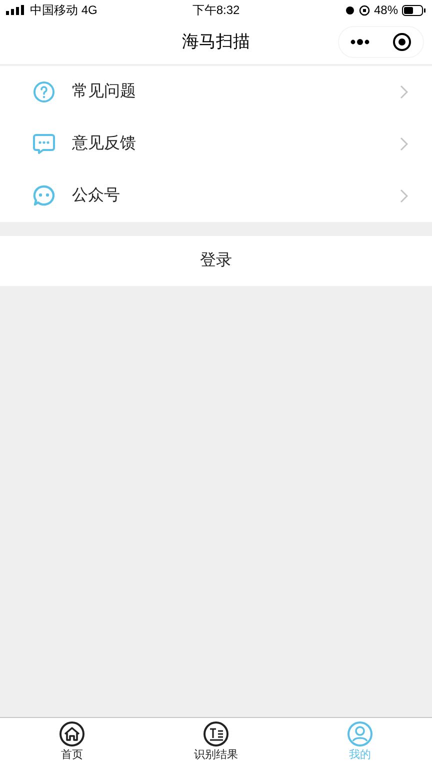 The width and height of the screenshot is (432, 768). What do you see at coordinates (216, 10) in the screenshot?
I see `clock-time: 下午8:32` at bounding box center [216, 10].